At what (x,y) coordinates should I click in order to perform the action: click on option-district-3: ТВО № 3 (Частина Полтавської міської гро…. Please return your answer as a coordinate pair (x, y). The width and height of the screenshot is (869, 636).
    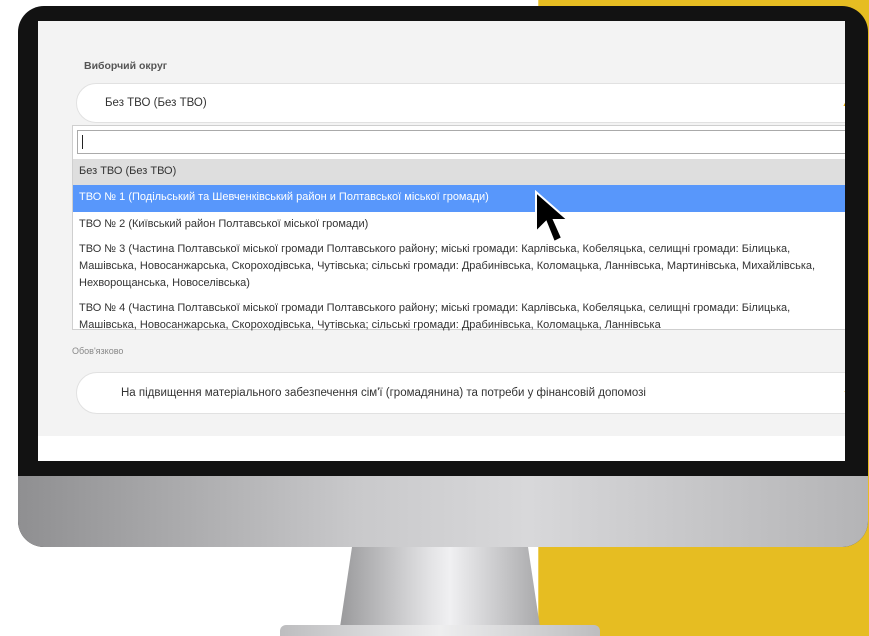
    Looking at the image, I should click on (459, 266).